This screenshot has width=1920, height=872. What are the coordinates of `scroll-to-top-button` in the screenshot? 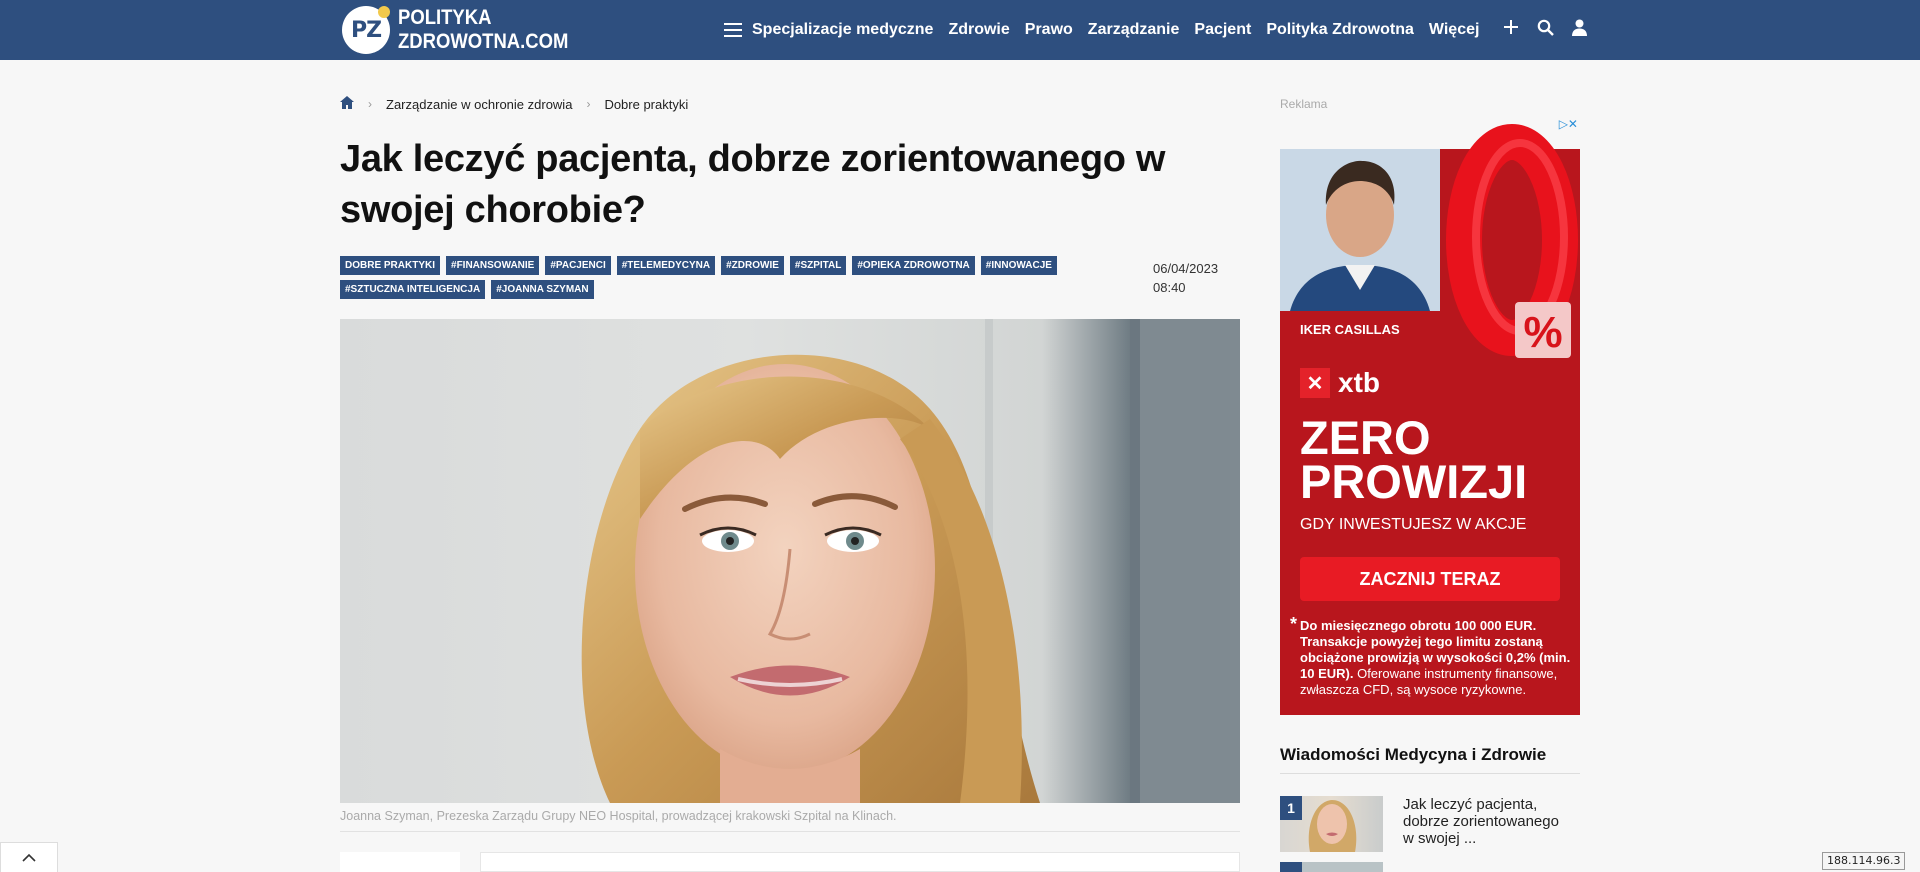 It's located at (29, 857).